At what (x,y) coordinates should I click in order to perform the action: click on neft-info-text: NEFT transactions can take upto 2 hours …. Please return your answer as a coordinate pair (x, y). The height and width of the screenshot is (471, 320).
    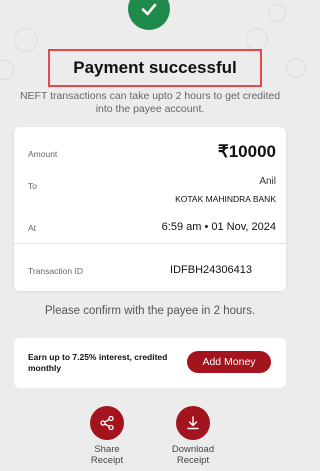
    Looking at the image, I should click on (150, 102).